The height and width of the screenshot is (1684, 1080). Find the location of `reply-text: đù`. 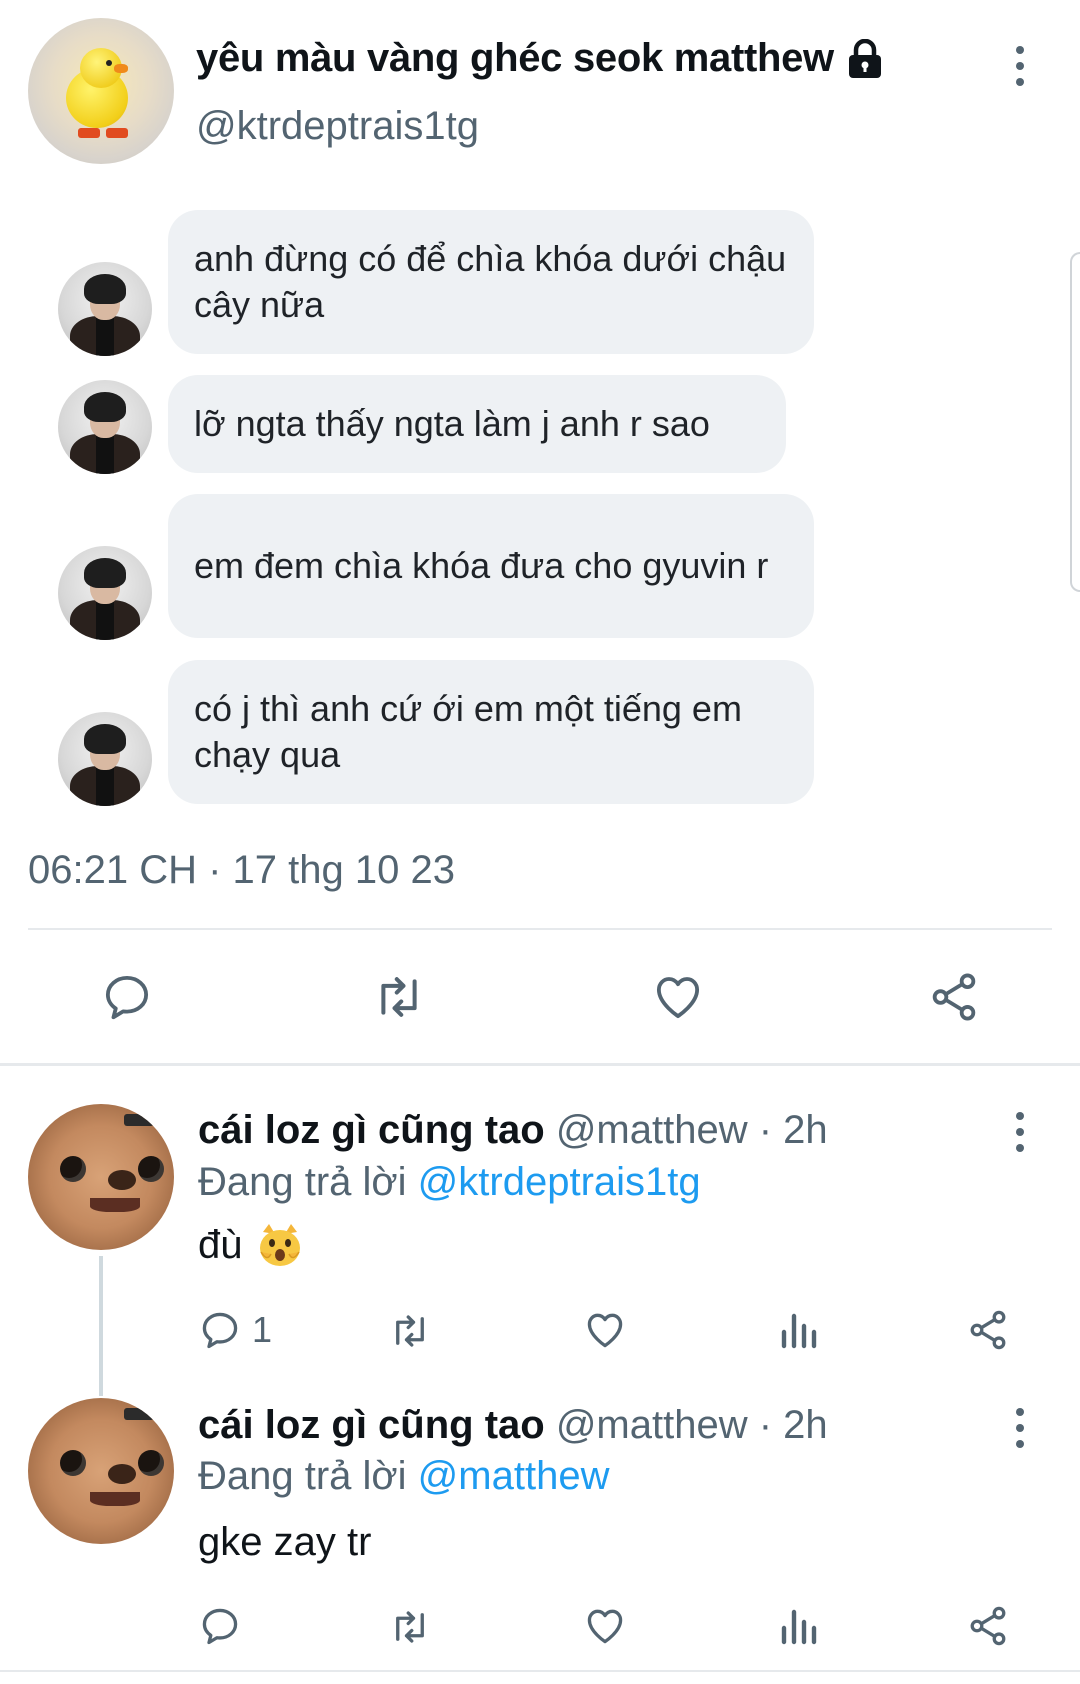

reply-text: đù is located at coordinates (220, 1244).